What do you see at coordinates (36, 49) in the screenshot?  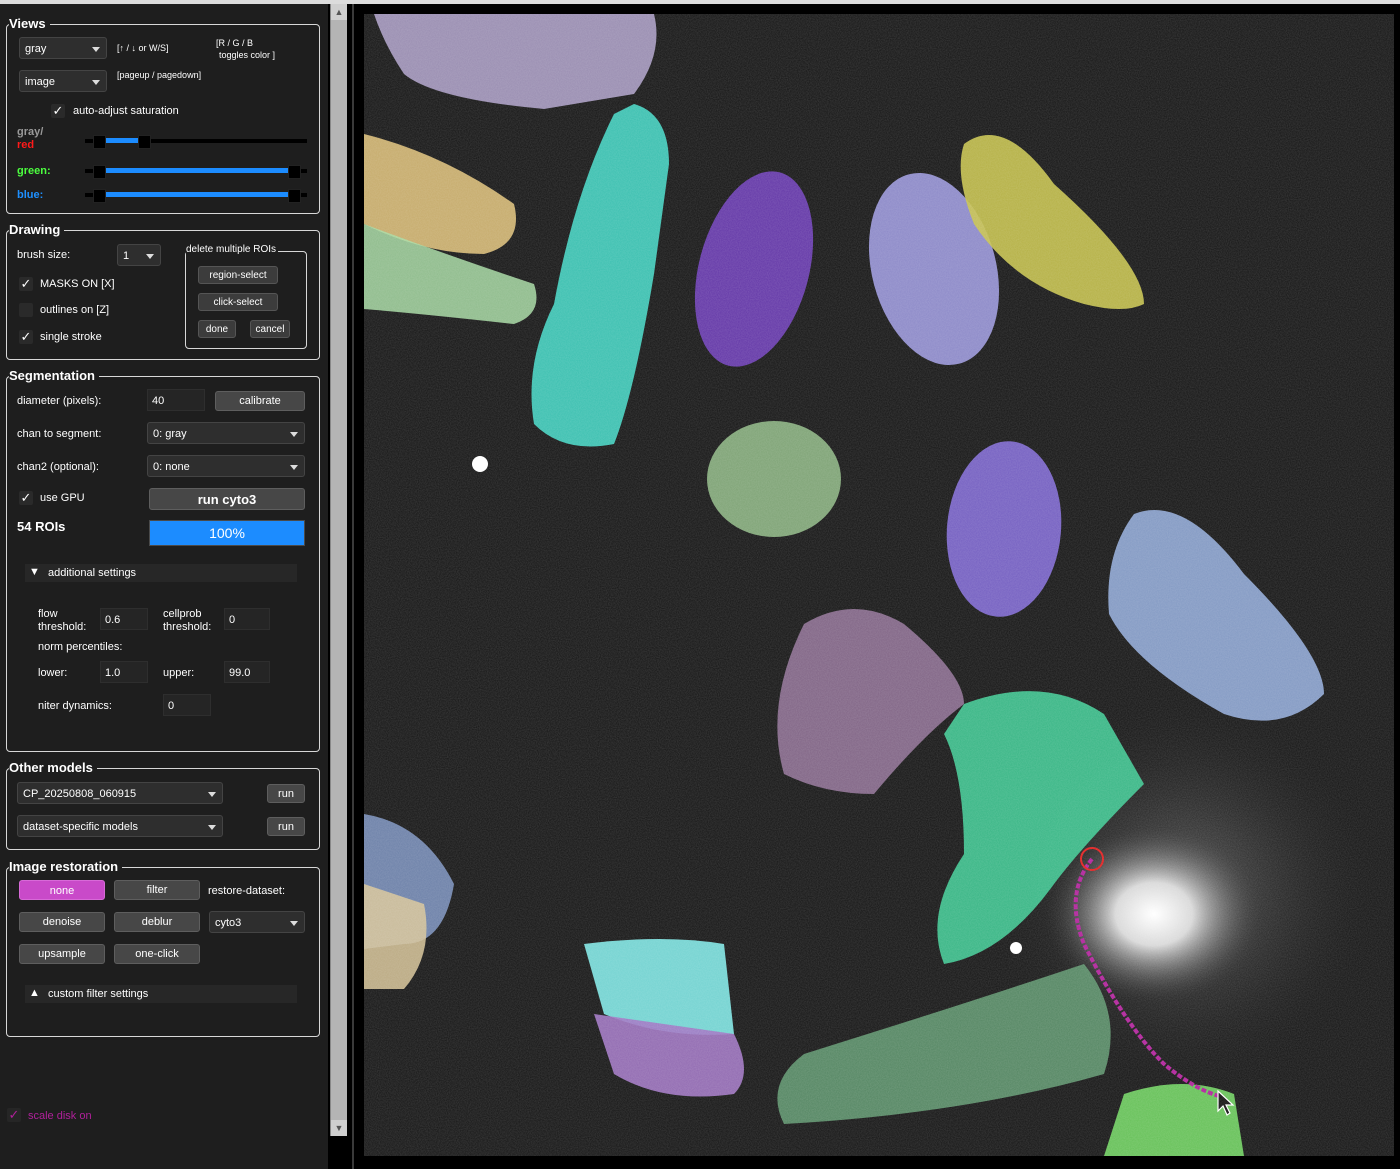 I see `color-mode-value: gray` at bounding box center [36, 49].